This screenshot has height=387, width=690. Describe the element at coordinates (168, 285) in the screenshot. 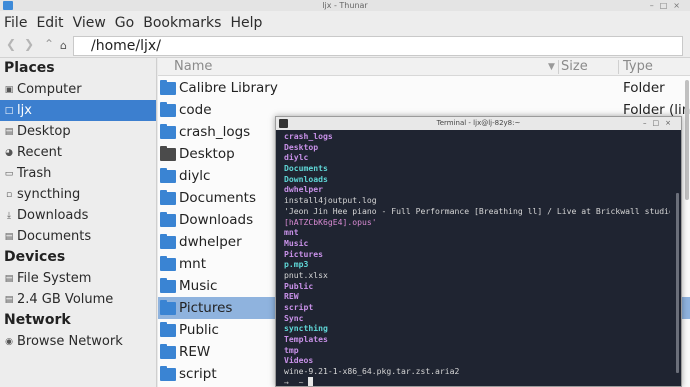

I see `music-folder-icon` at that location.